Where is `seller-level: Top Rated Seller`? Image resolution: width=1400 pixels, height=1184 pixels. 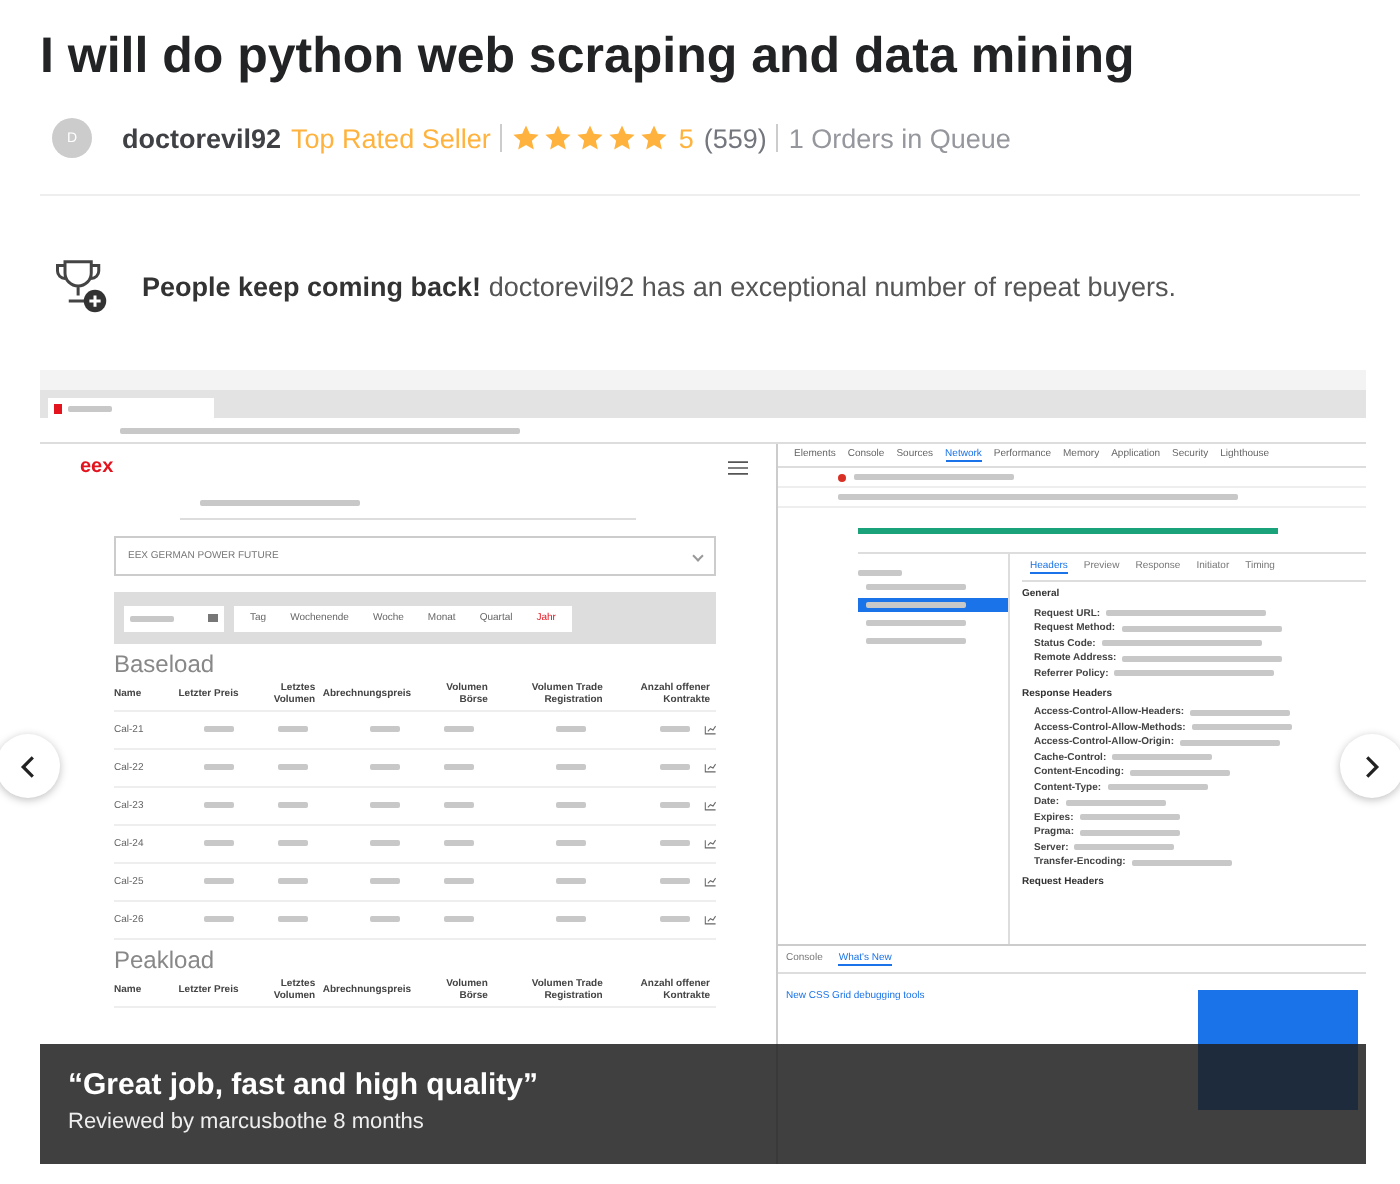
seller-level: Top Rated Seller is located at coordinates (391, 138).